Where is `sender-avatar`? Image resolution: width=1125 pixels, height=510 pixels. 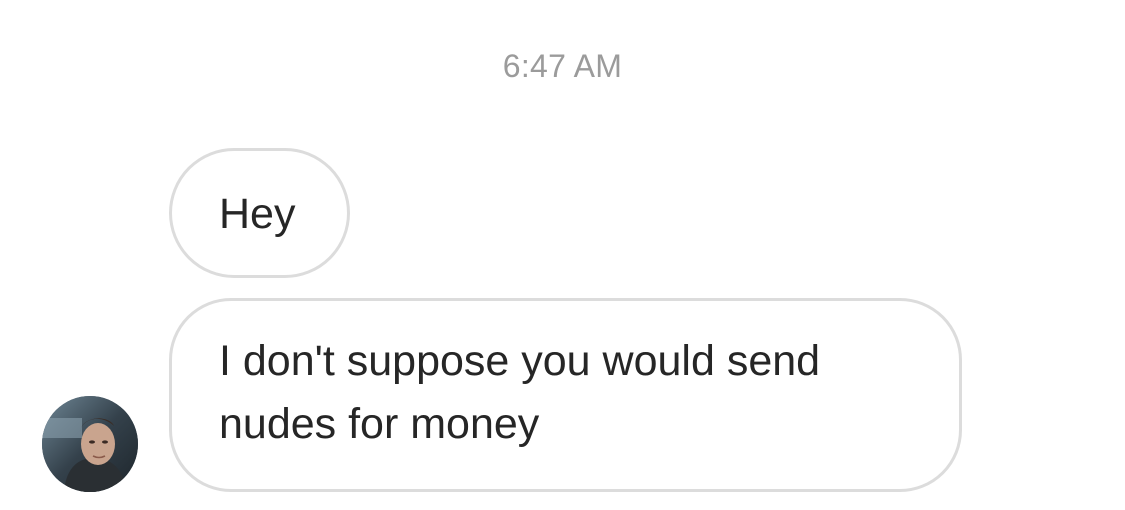
sender-avatar is located at coordinates (90, 444).